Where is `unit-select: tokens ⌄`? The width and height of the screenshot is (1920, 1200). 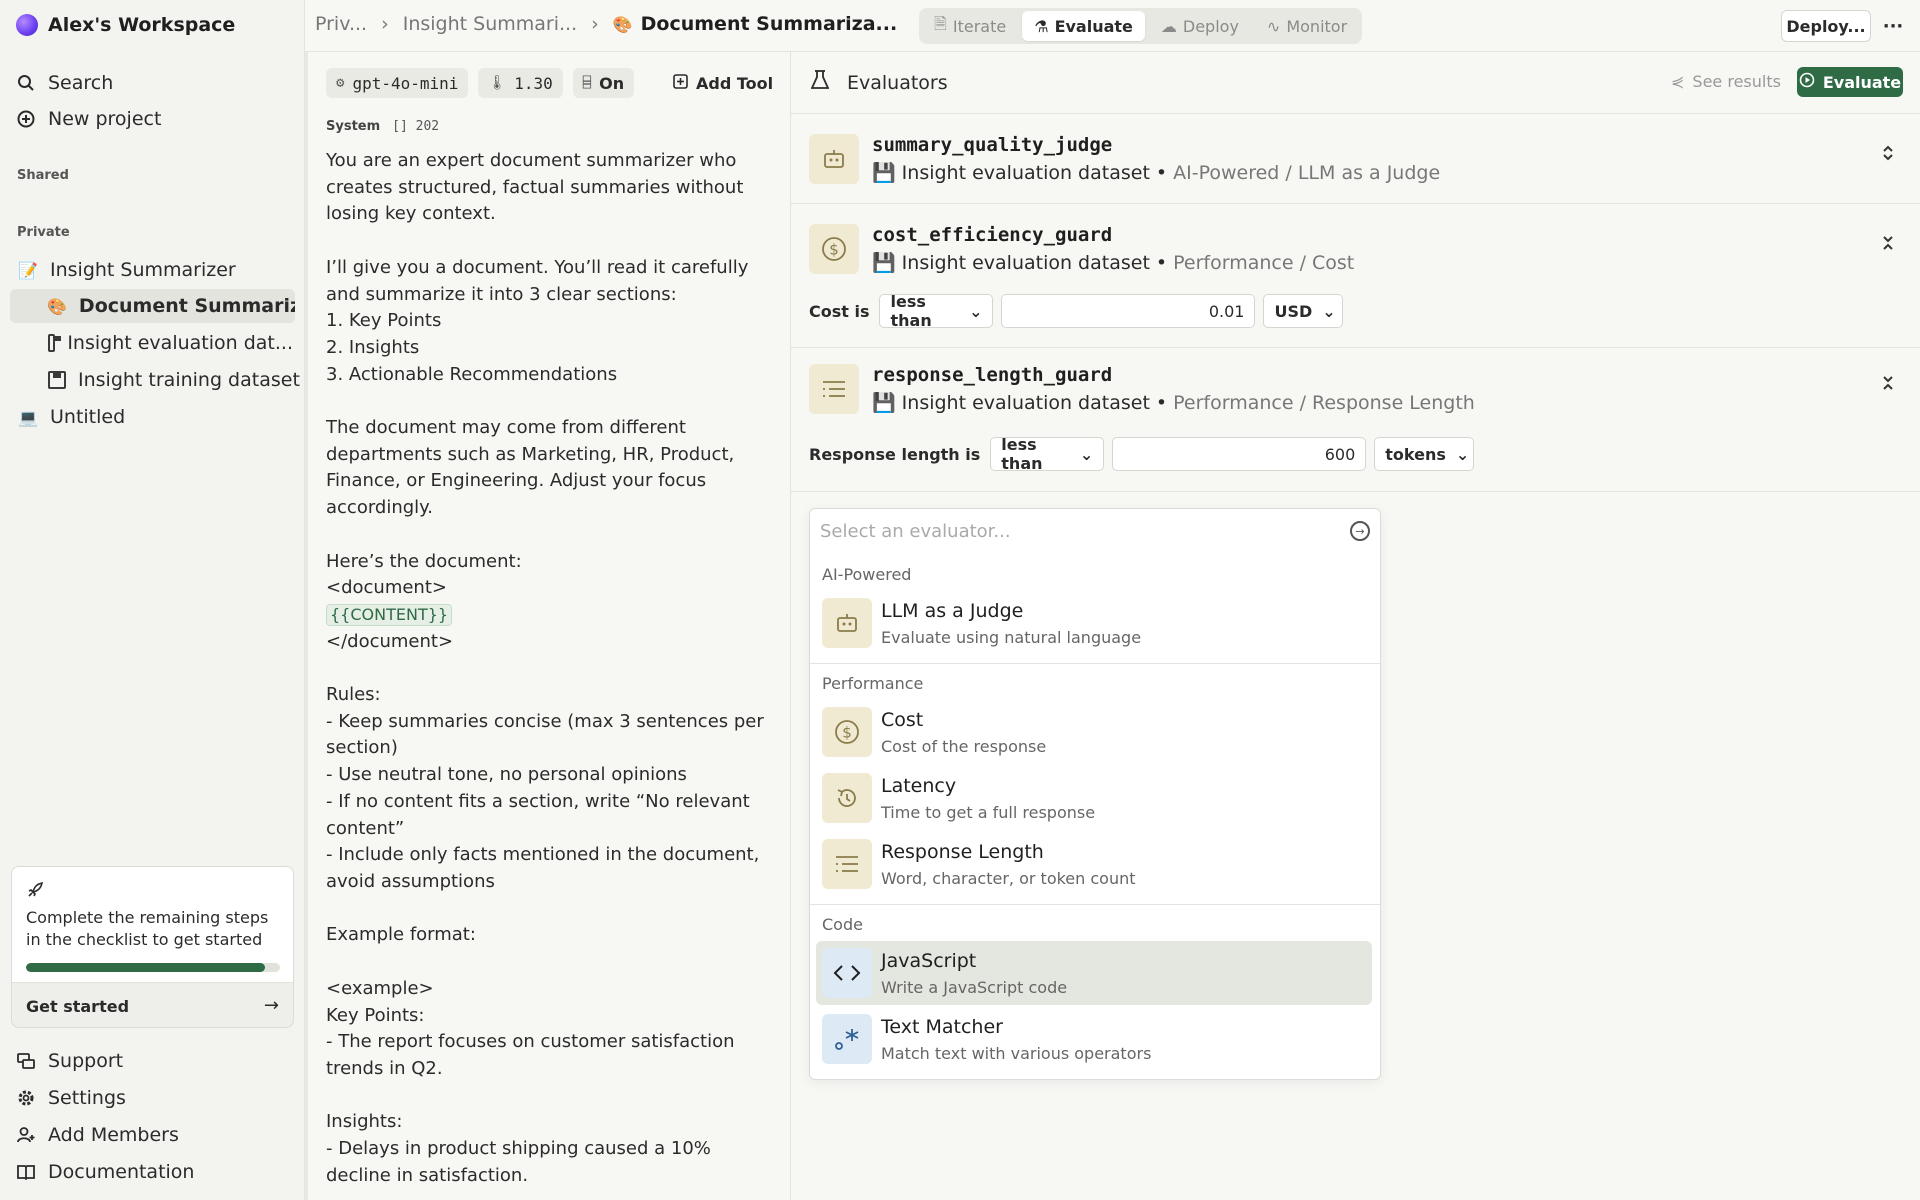
unit-select: tokens ⌄ is located at coordinates (1424, 454).